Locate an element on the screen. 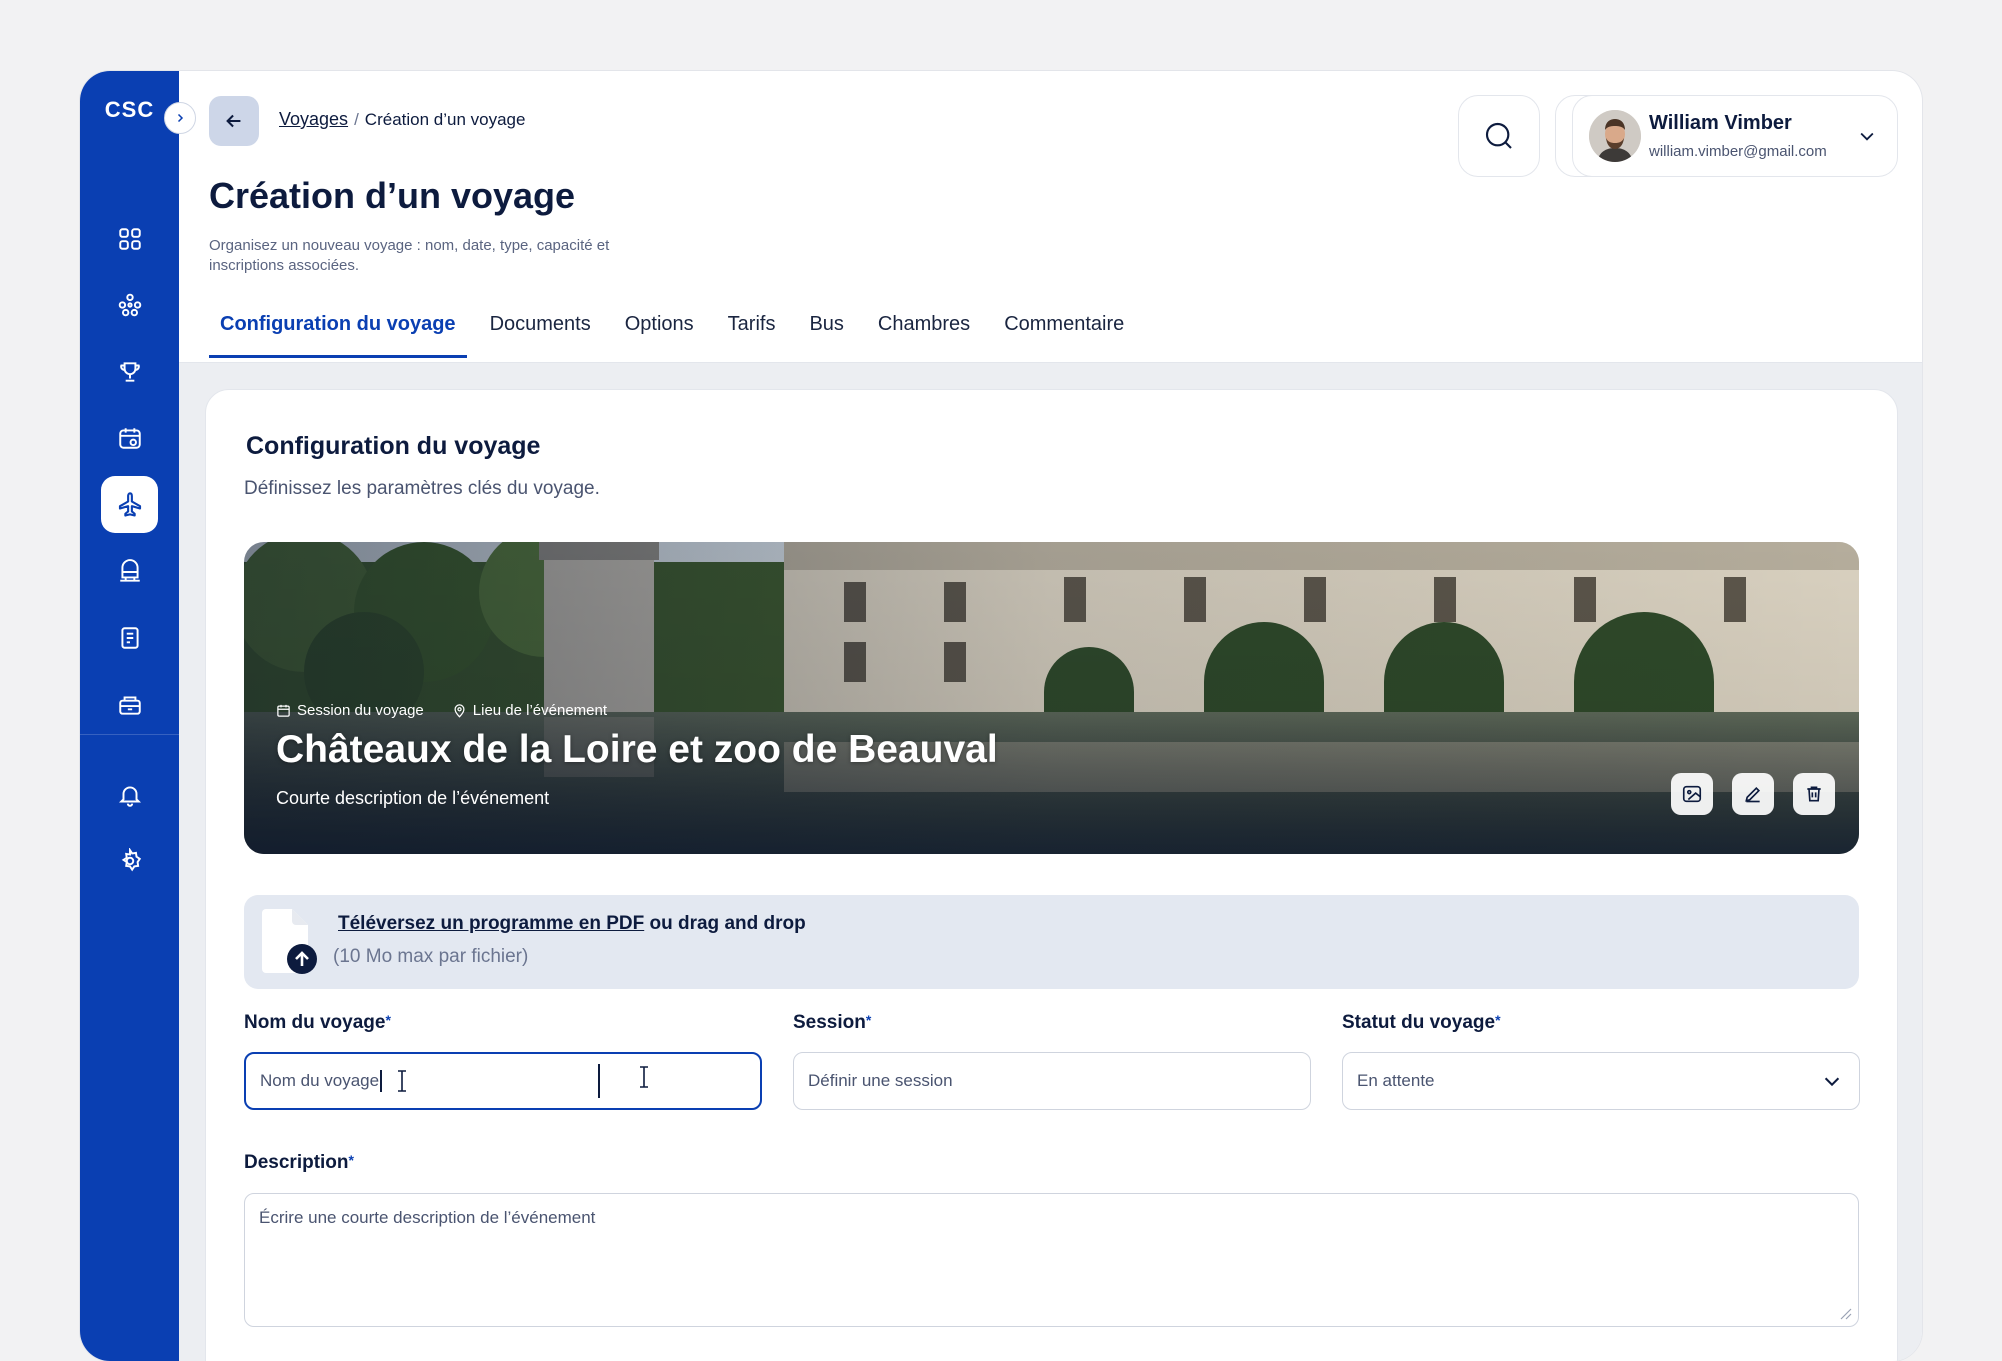  image-refresh-icon is located at coordinates (1692, 794).